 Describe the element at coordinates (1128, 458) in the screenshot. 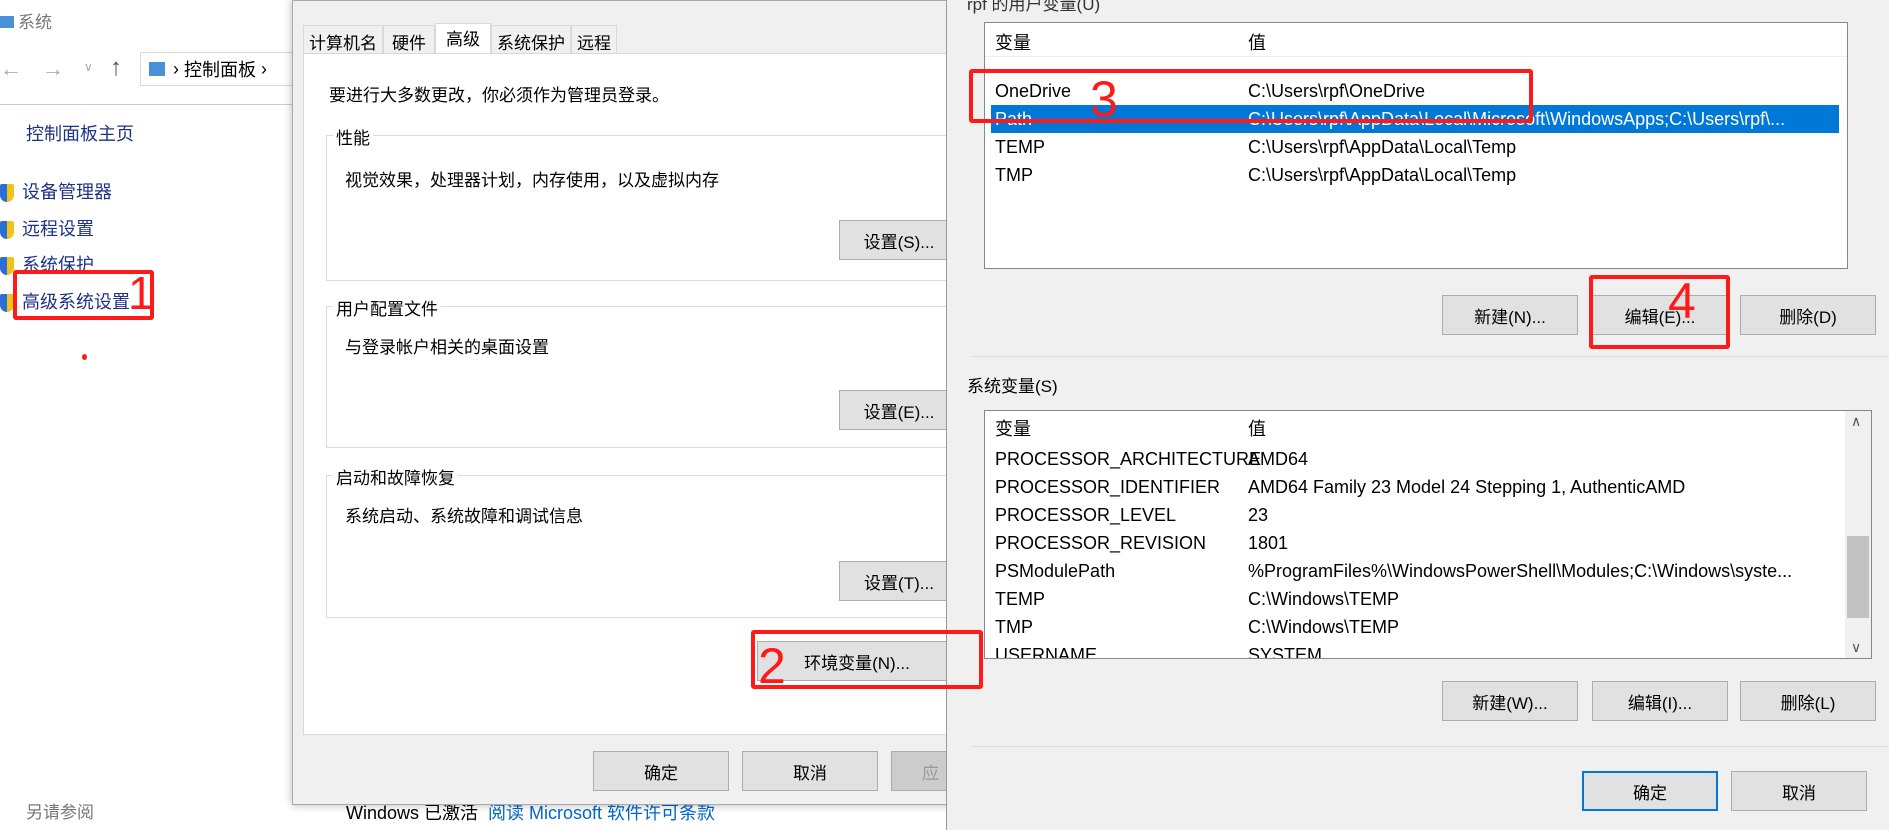

I see `variable-name: PROCESSOR_ARCHITECTURE` at that location.